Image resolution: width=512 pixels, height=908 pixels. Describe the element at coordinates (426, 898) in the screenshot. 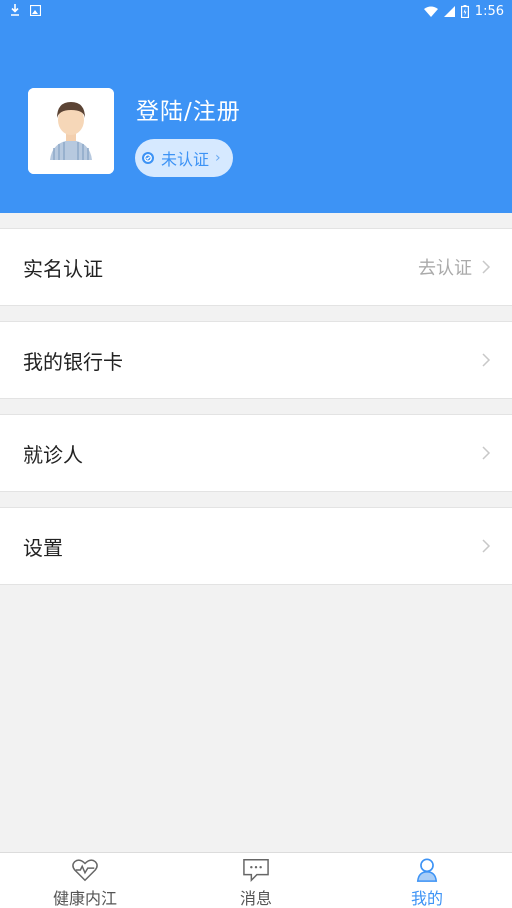

I see `tab-label: 我的` at that location.